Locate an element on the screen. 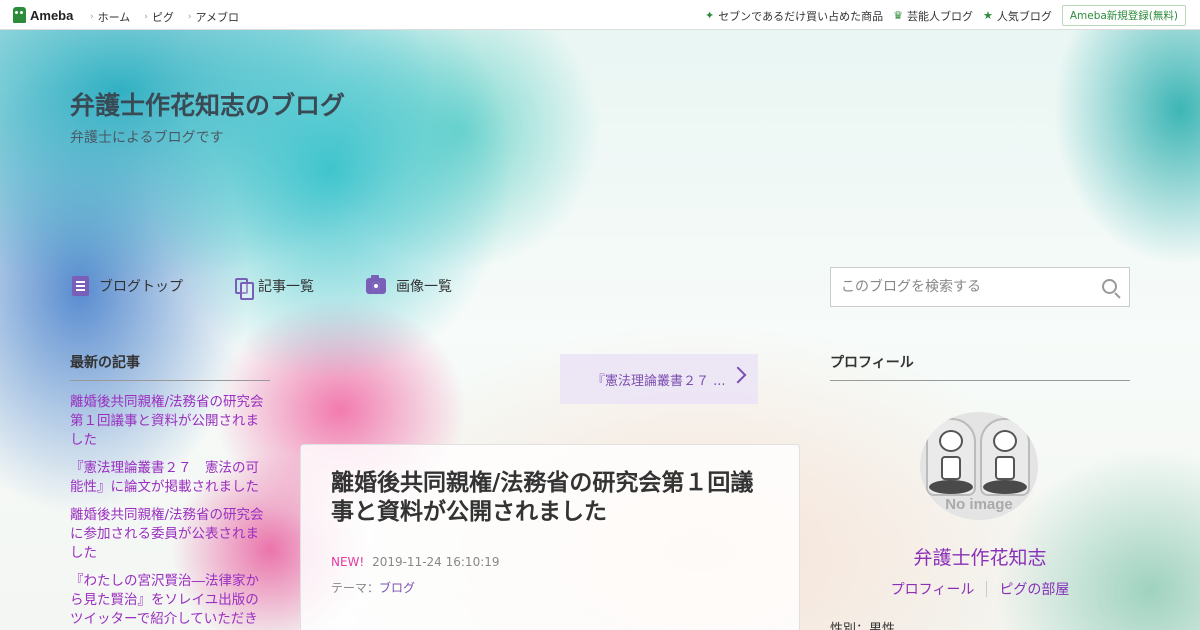  global-nav: › ホーム › ピグ › アメブロ is located at coordinates (164, 17).